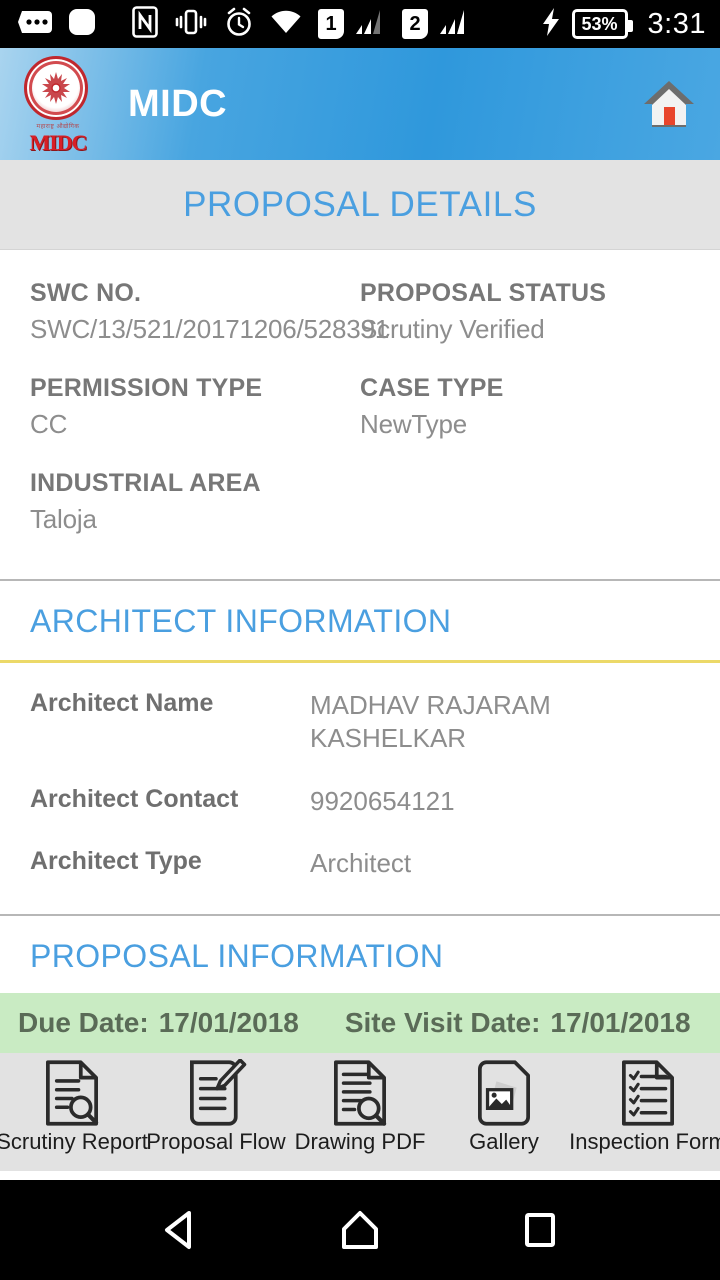  Describe the element at coordinates (216, 1142) in the screenshot. I see `tool-label: Proposal Flow` at that location.